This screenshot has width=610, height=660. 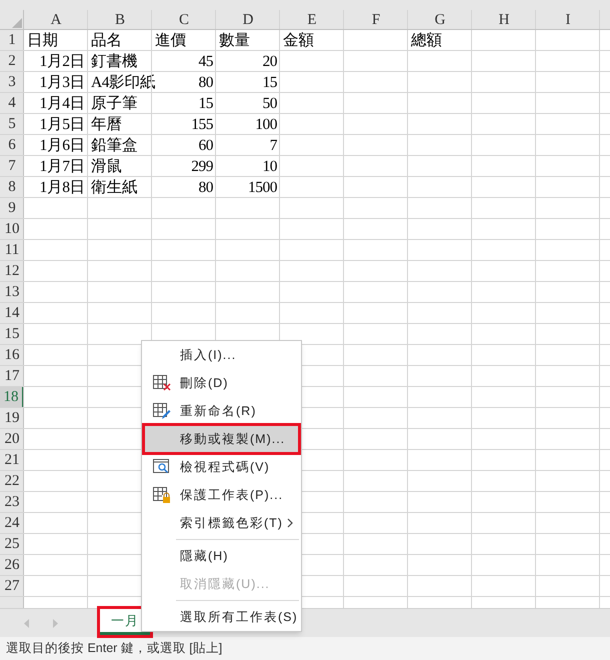 What do you see at coordinates (440, 20) in the screenshot?
I see `column-header: G` at bounding box center [440, 20].